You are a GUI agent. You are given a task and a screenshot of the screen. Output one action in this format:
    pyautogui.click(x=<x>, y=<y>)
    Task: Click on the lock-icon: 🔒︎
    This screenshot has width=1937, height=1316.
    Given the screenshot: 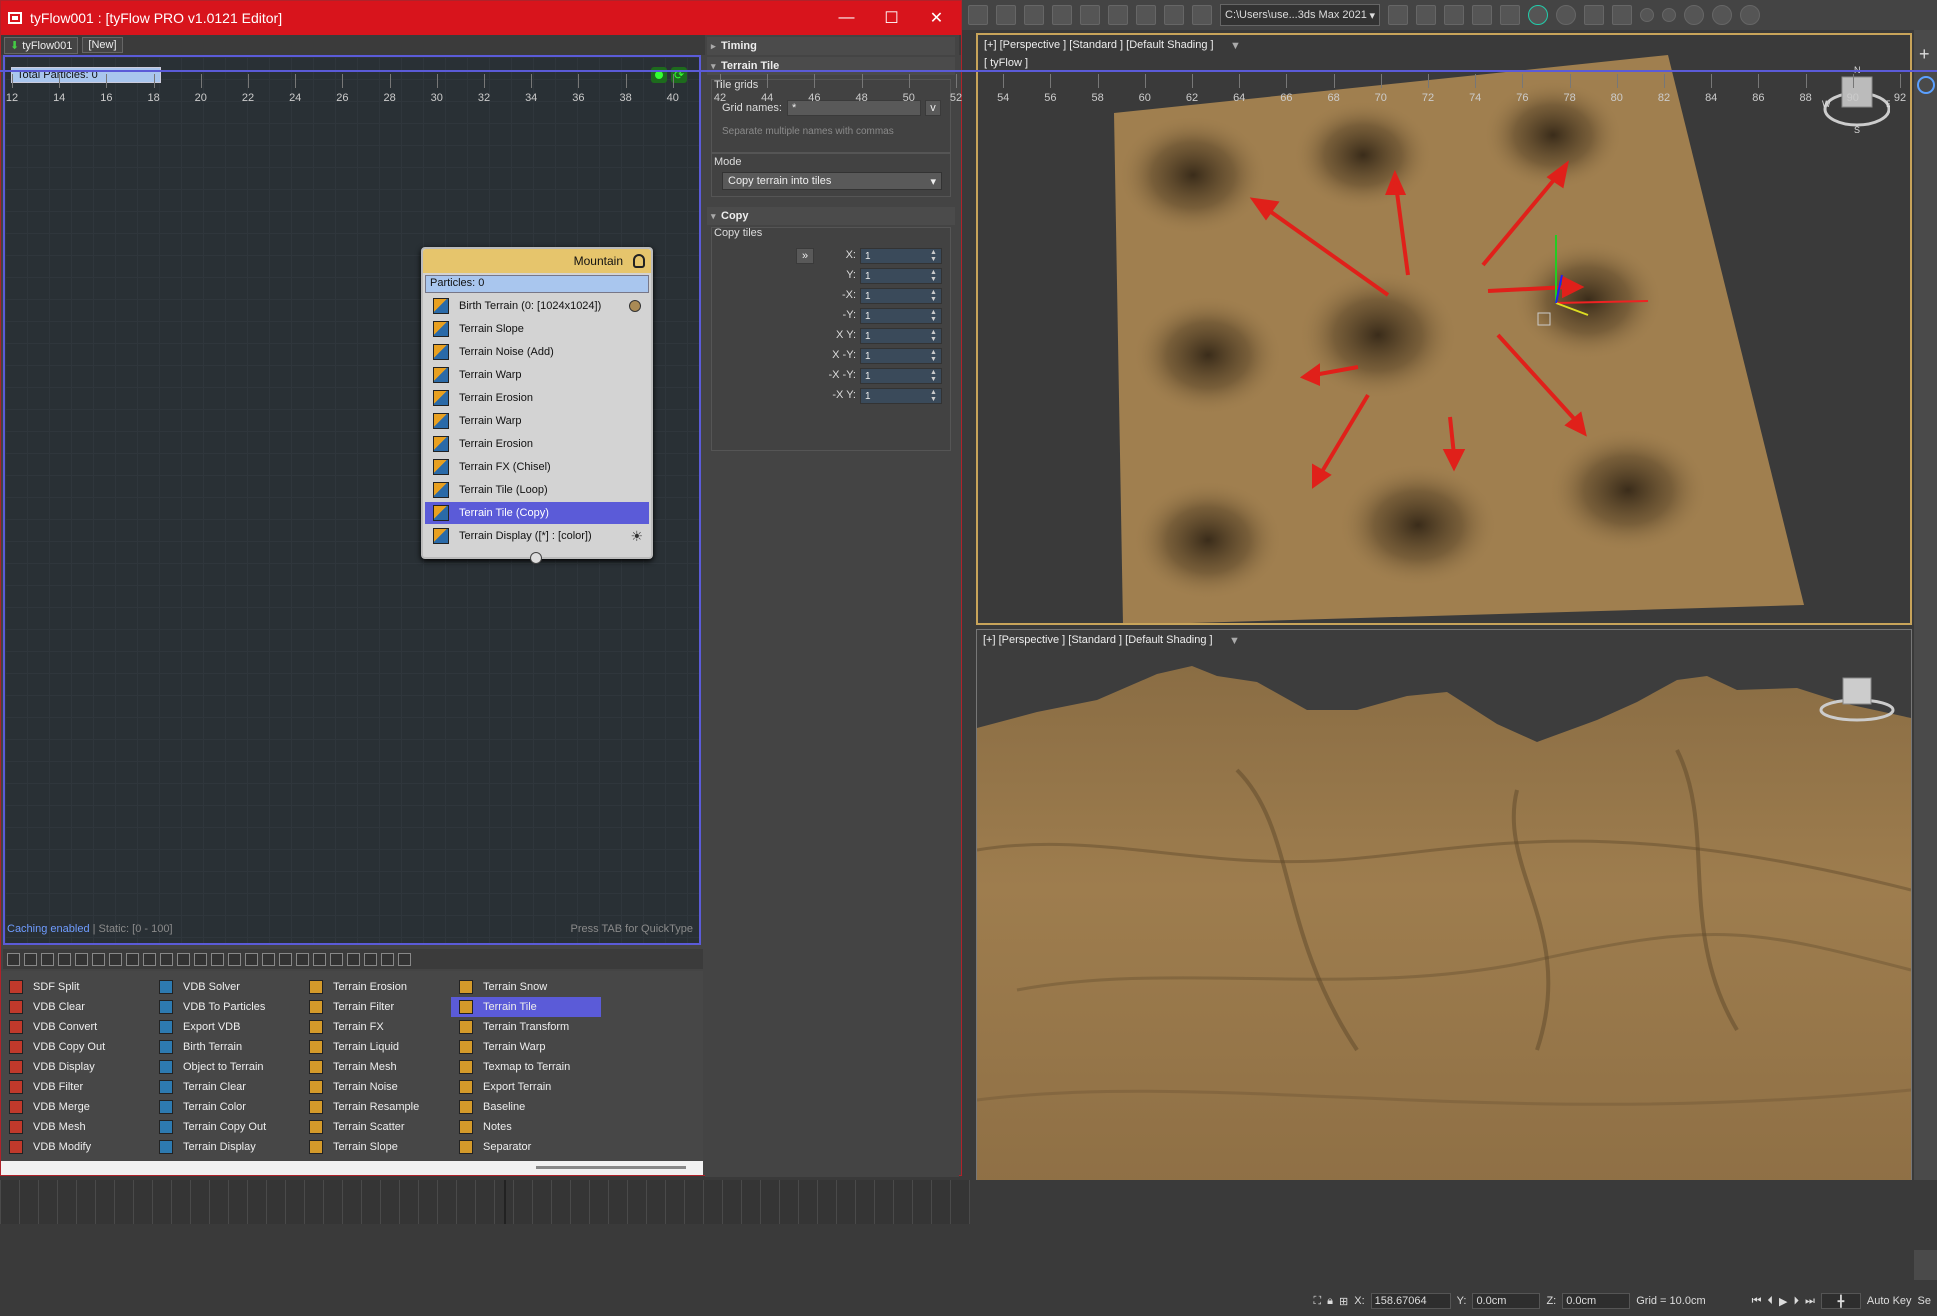 What is the action you would take?
    pyautogui.click(x=1330, y=1301)
    